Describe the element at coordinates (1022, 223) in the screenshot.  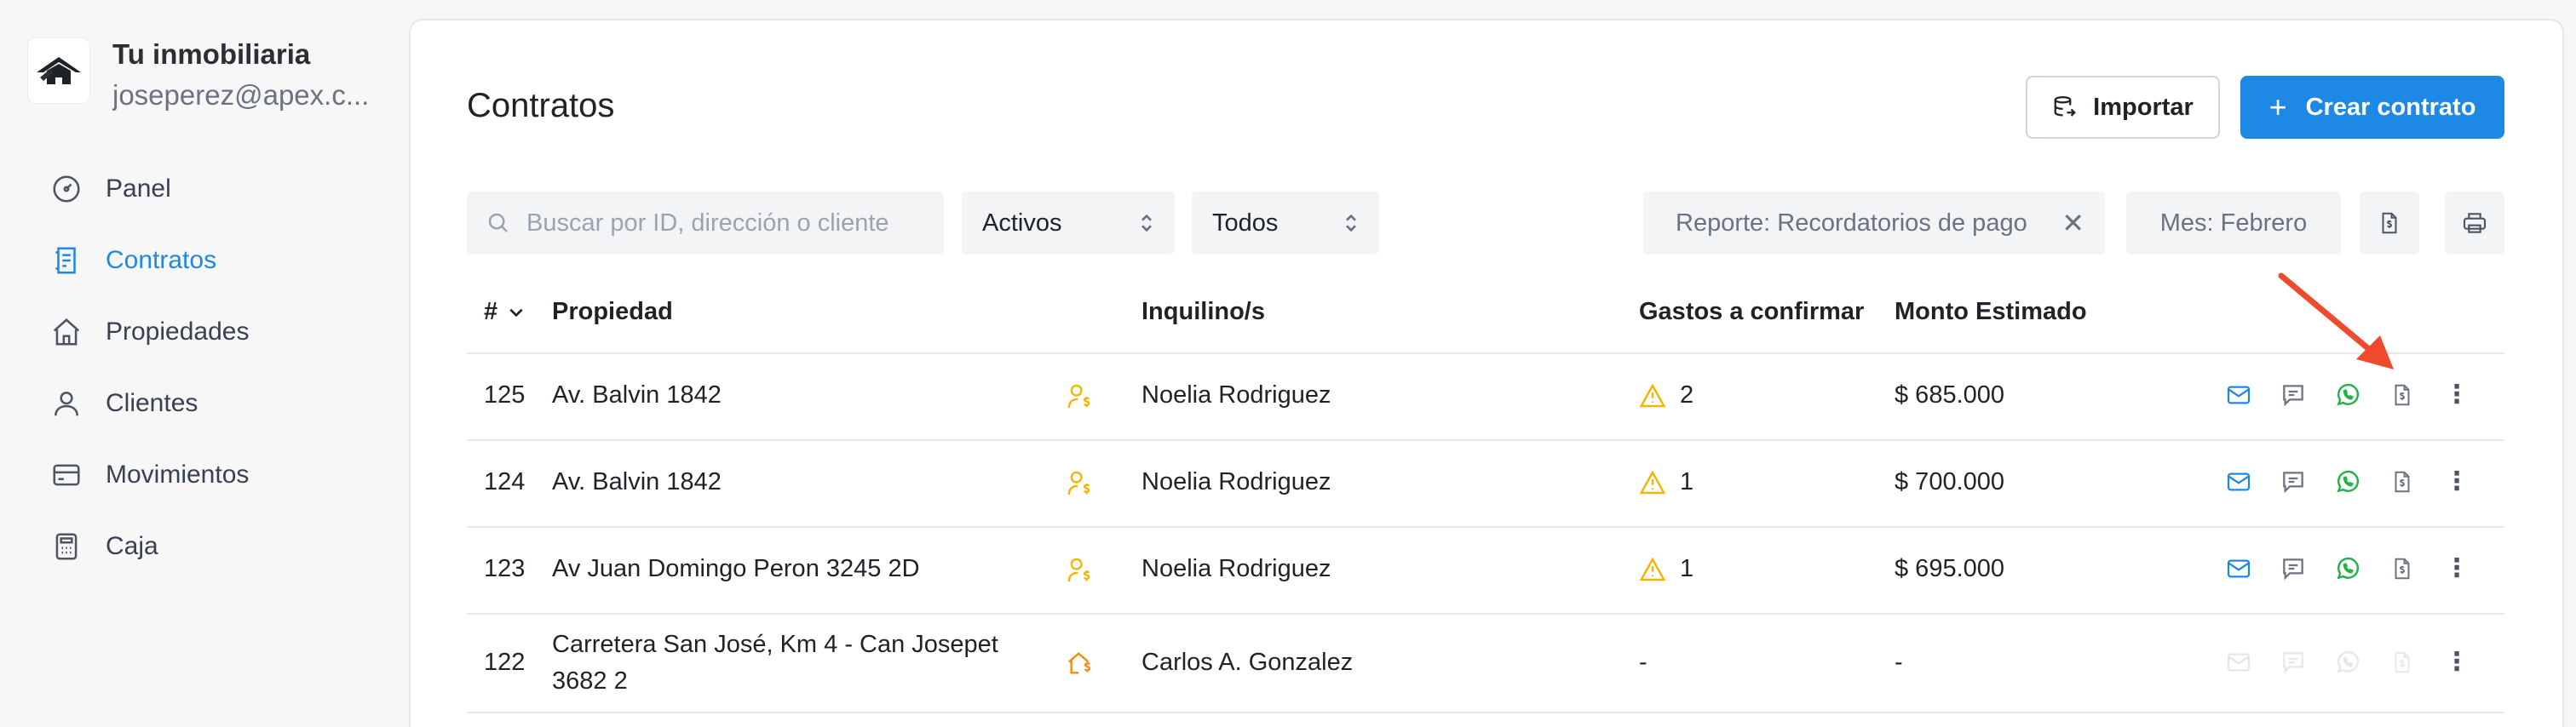
I see `status-select-value: Activos` at that location.